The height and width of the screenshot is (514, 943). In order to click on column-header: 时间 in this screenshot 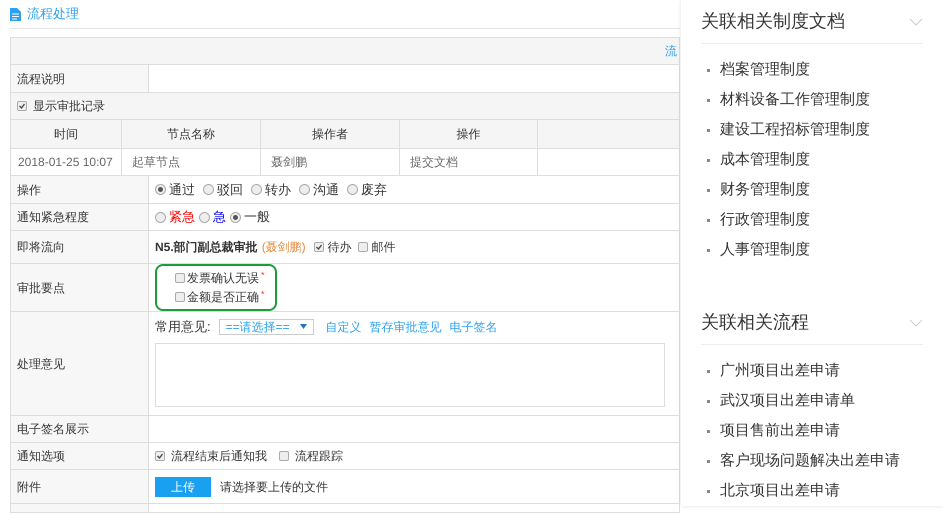, I will do `click(66, 134)`.